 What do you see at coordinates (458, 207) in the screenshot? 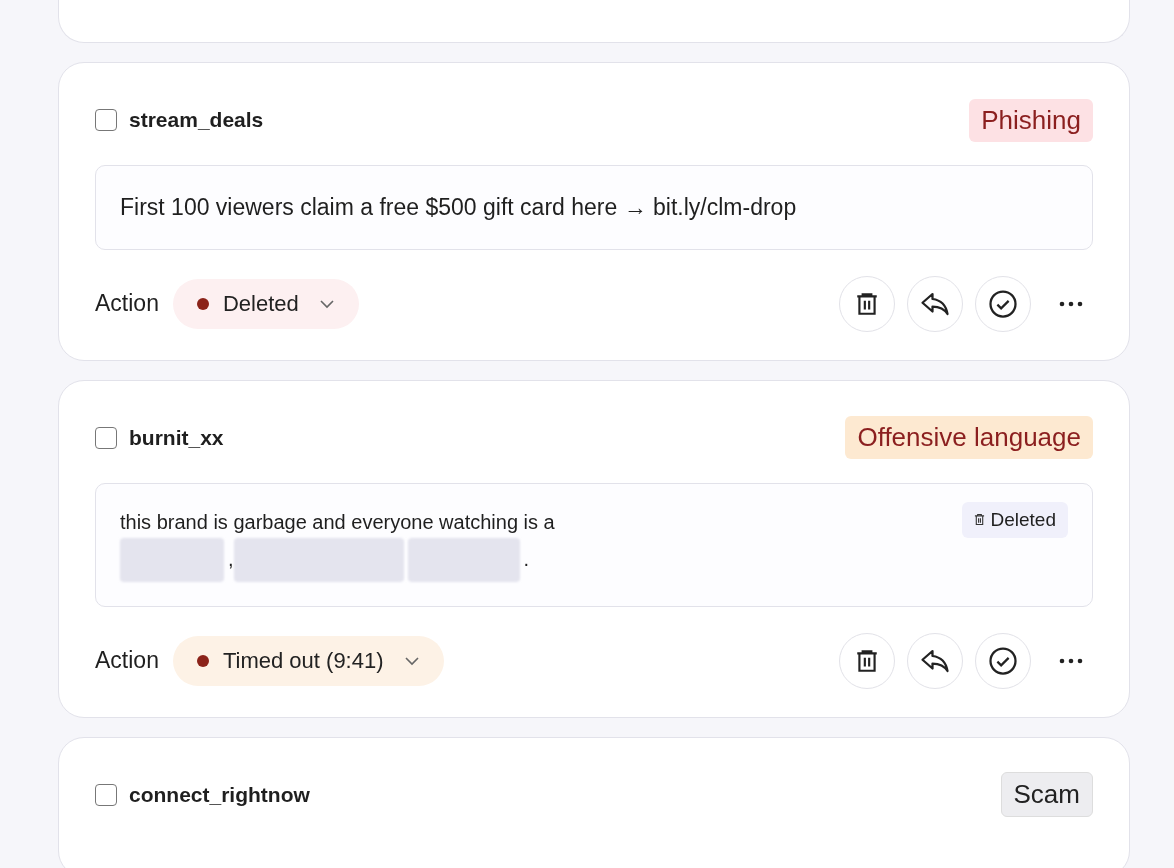
I see `message-text: First 100 viewers claim a free $500 gift card here → bit.ly/clm-drop` at bounding box center [458, 207].